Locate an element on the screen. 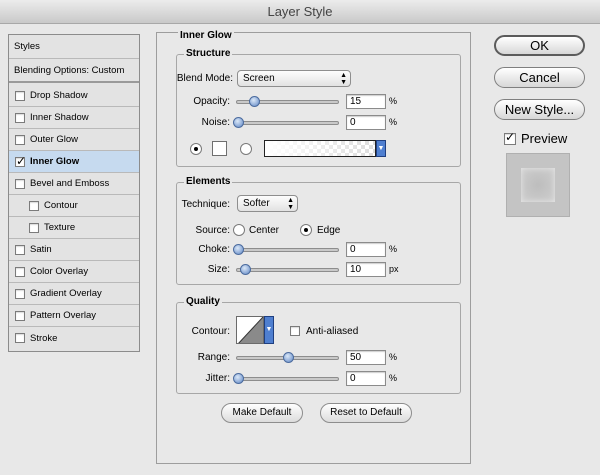 The image size is (600, 475). opacity-slider-thumb is located at coordinates (254, 101).